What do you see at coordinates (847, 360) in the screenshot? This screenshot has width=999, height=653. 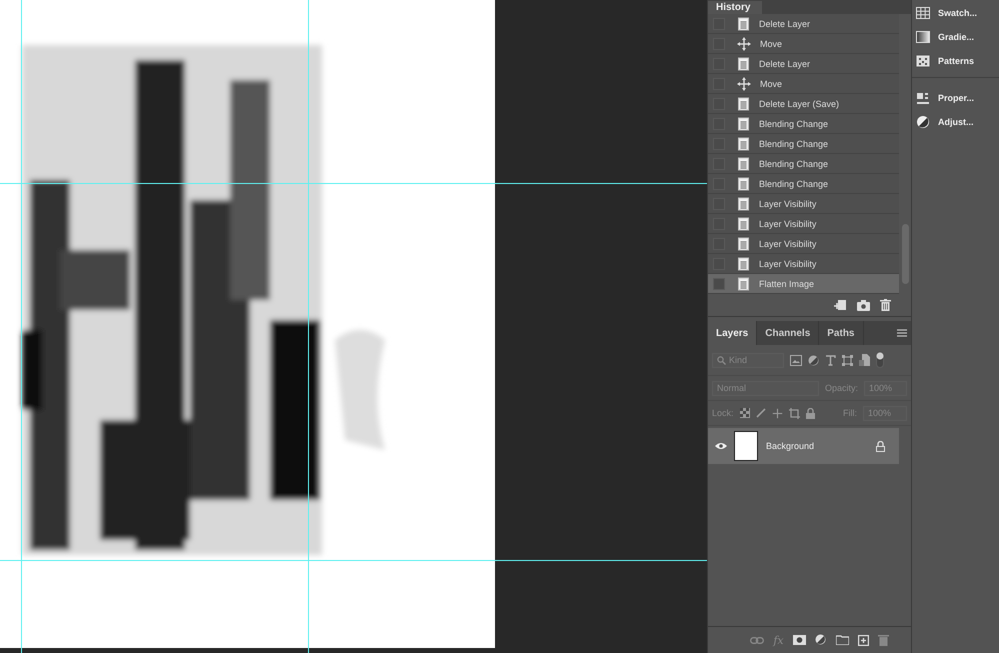 I see `transform-icon` at bounding box center [847, 360].